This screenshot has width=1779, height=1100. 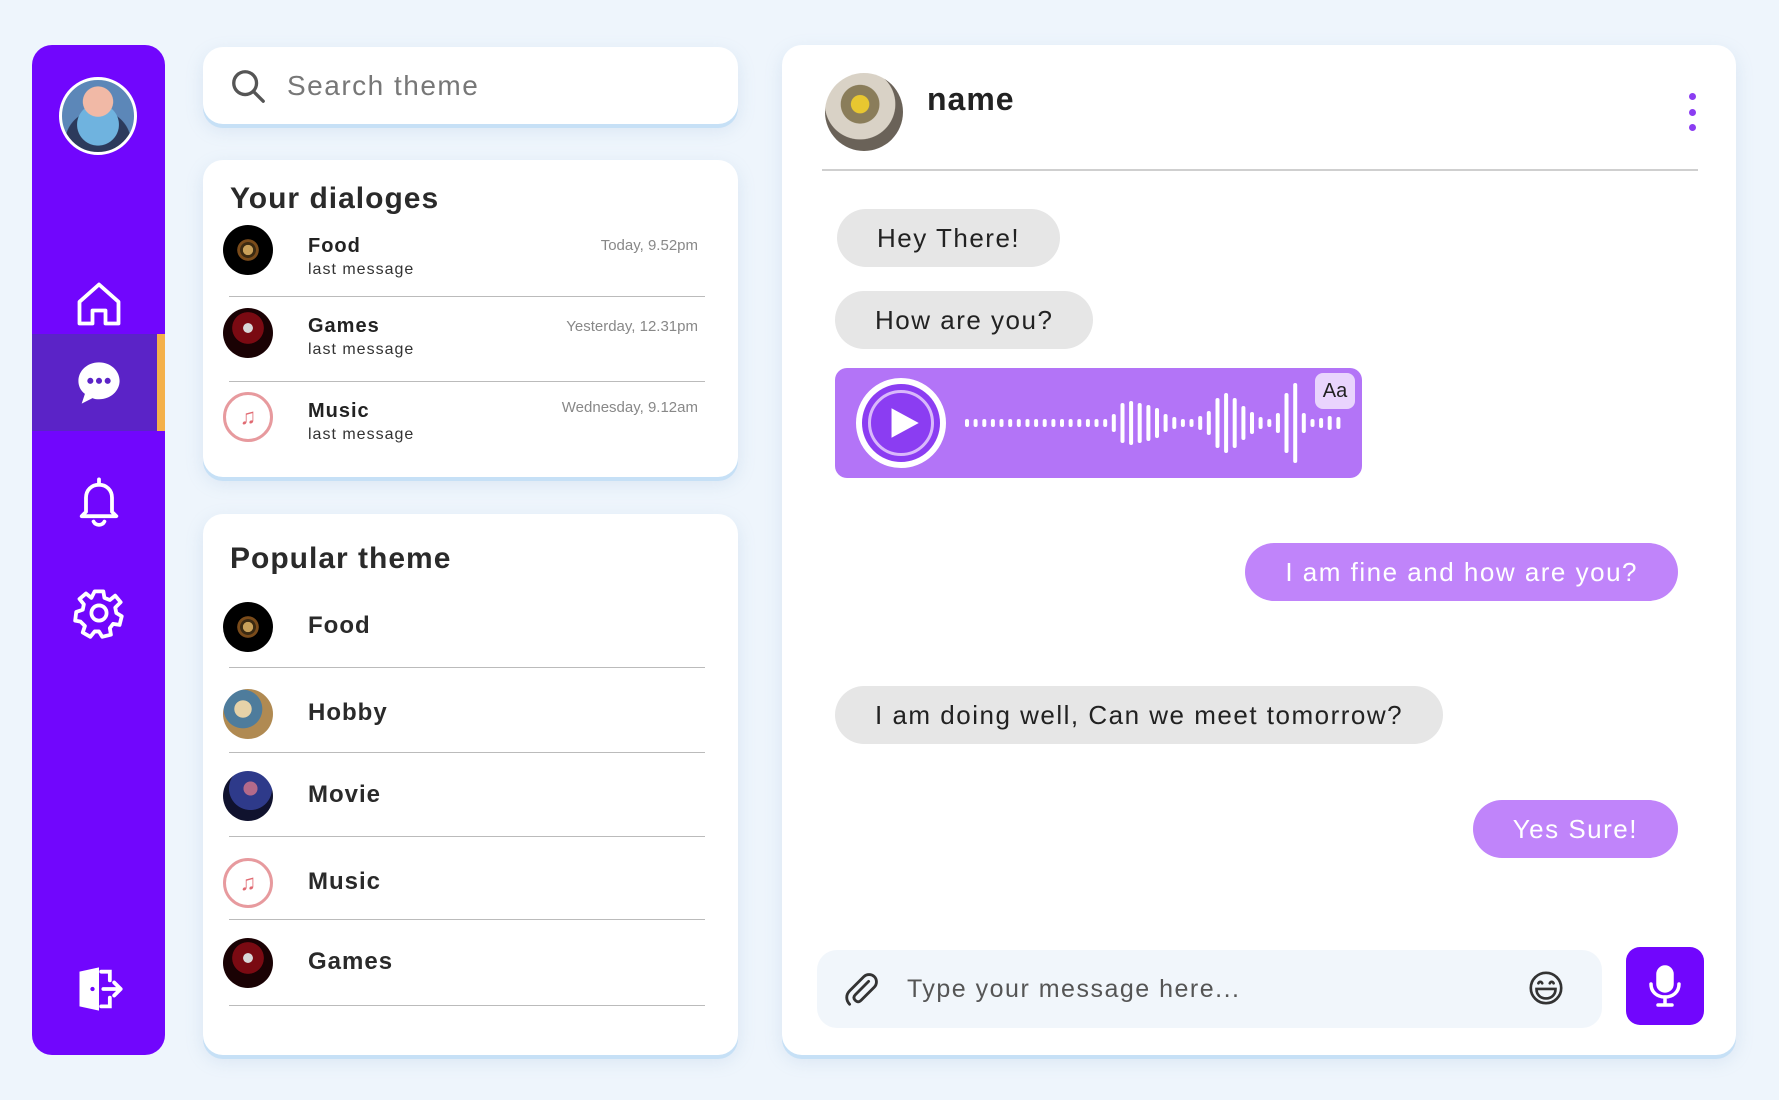 I want to click on message-input, so click(x=1207, y=989).